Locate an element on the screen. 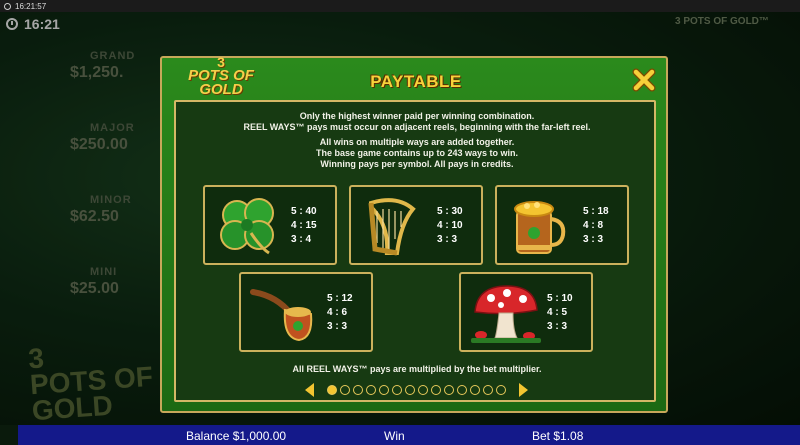 Image resolution: width=800 pixels, height=445 pixels. symbol-pays: 5 : 30 4 : 10 3 : 3 is located at coordinates (450, 226).